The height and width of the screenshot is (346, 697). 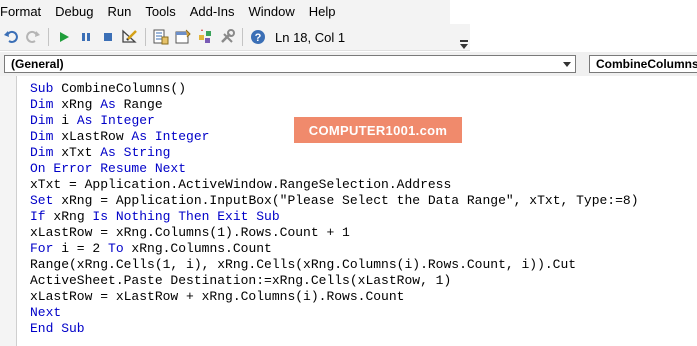 I want to click on code-keyword: To, so click(x=116, y=248).